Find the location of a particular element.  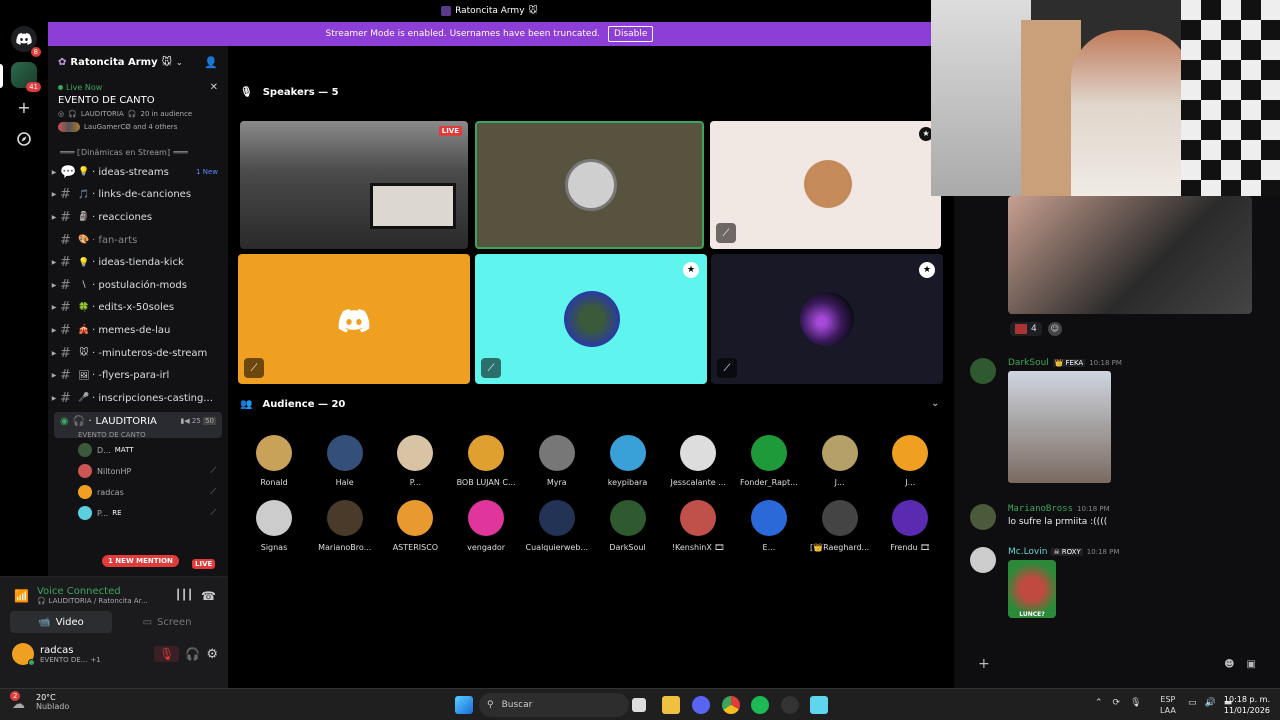

volume-icon: 🔊 is located at coordinates (1210, 703).